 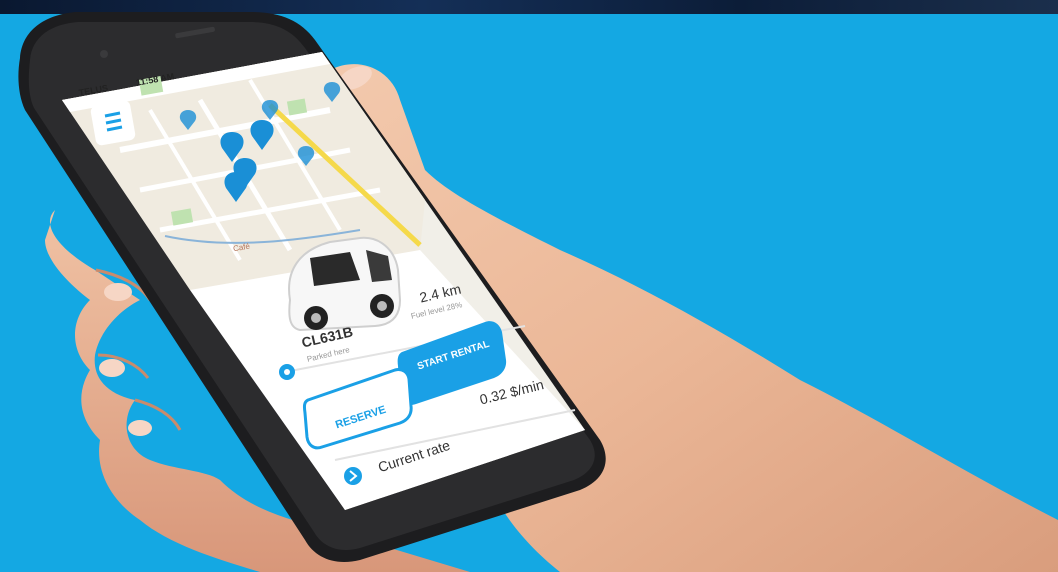 I want to click on menu-icon, so click(x=113, y=123).